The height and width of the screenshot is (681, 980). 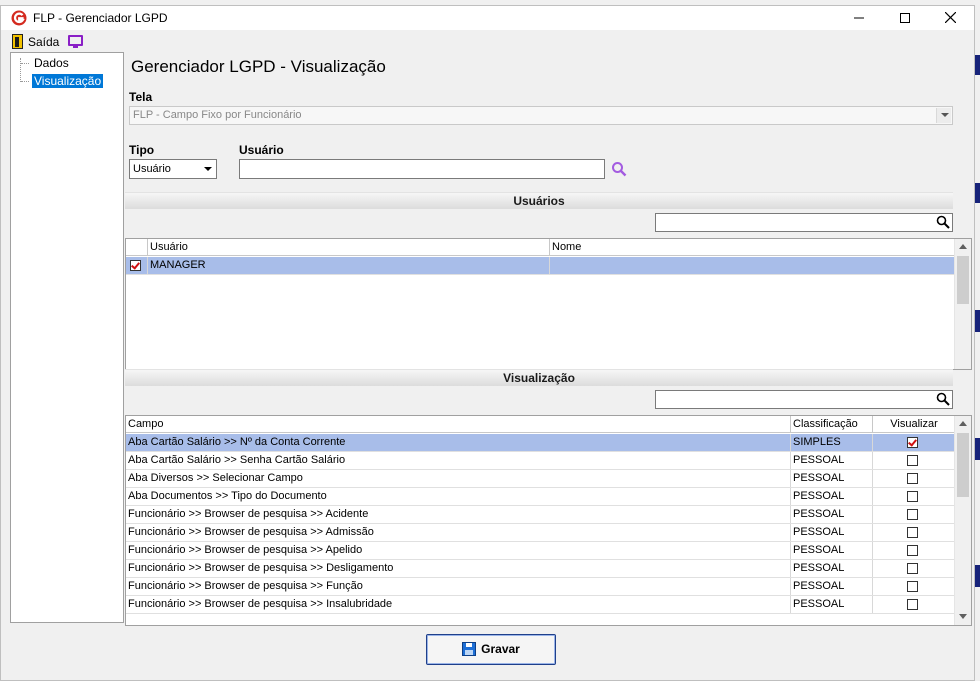 I want to click on maximize-button, so click(x=905, y=18).